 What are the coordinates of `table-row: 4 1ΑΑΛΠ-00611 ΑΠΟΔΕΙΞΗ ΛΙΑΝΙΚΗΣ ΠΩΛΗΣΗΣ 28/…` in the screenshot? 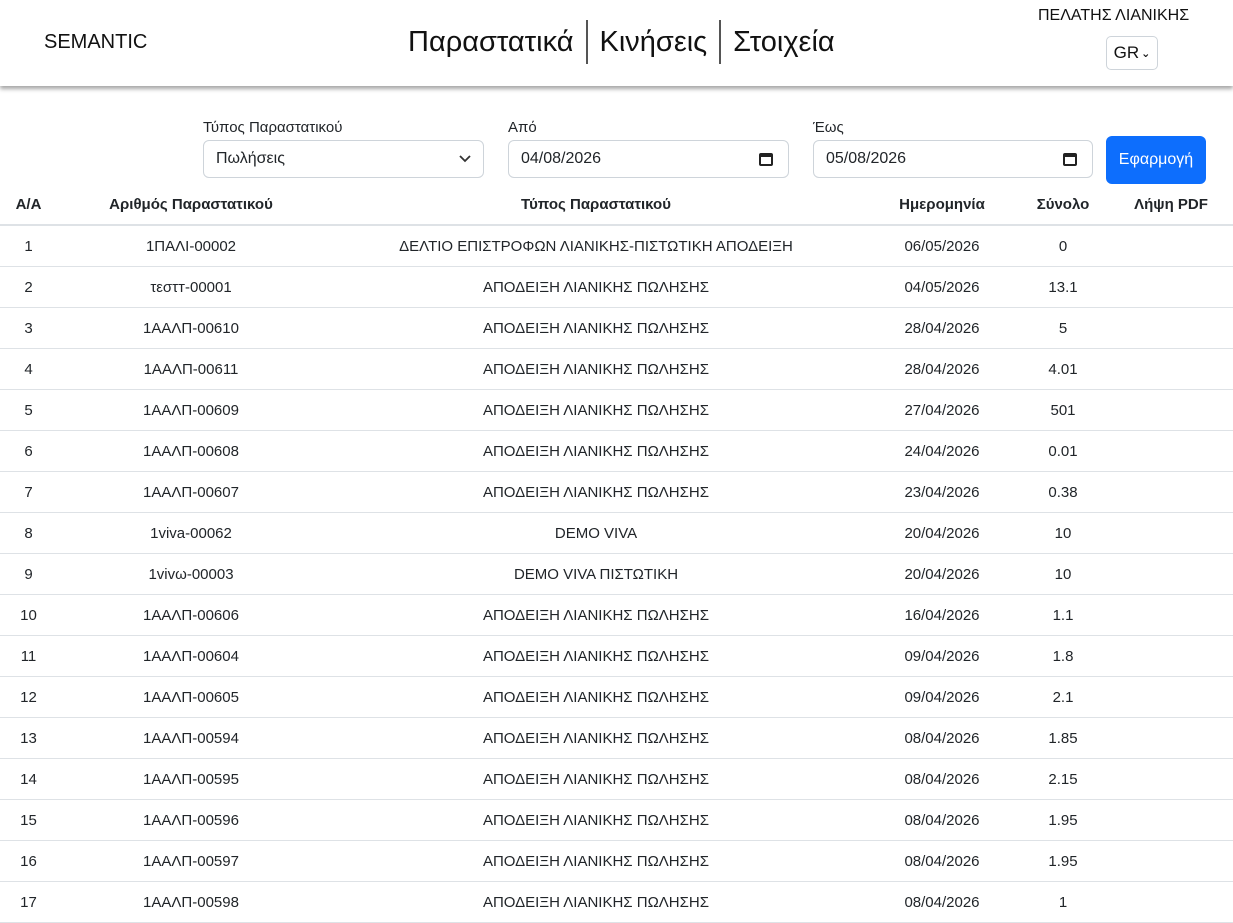 It's located at (616, 369).